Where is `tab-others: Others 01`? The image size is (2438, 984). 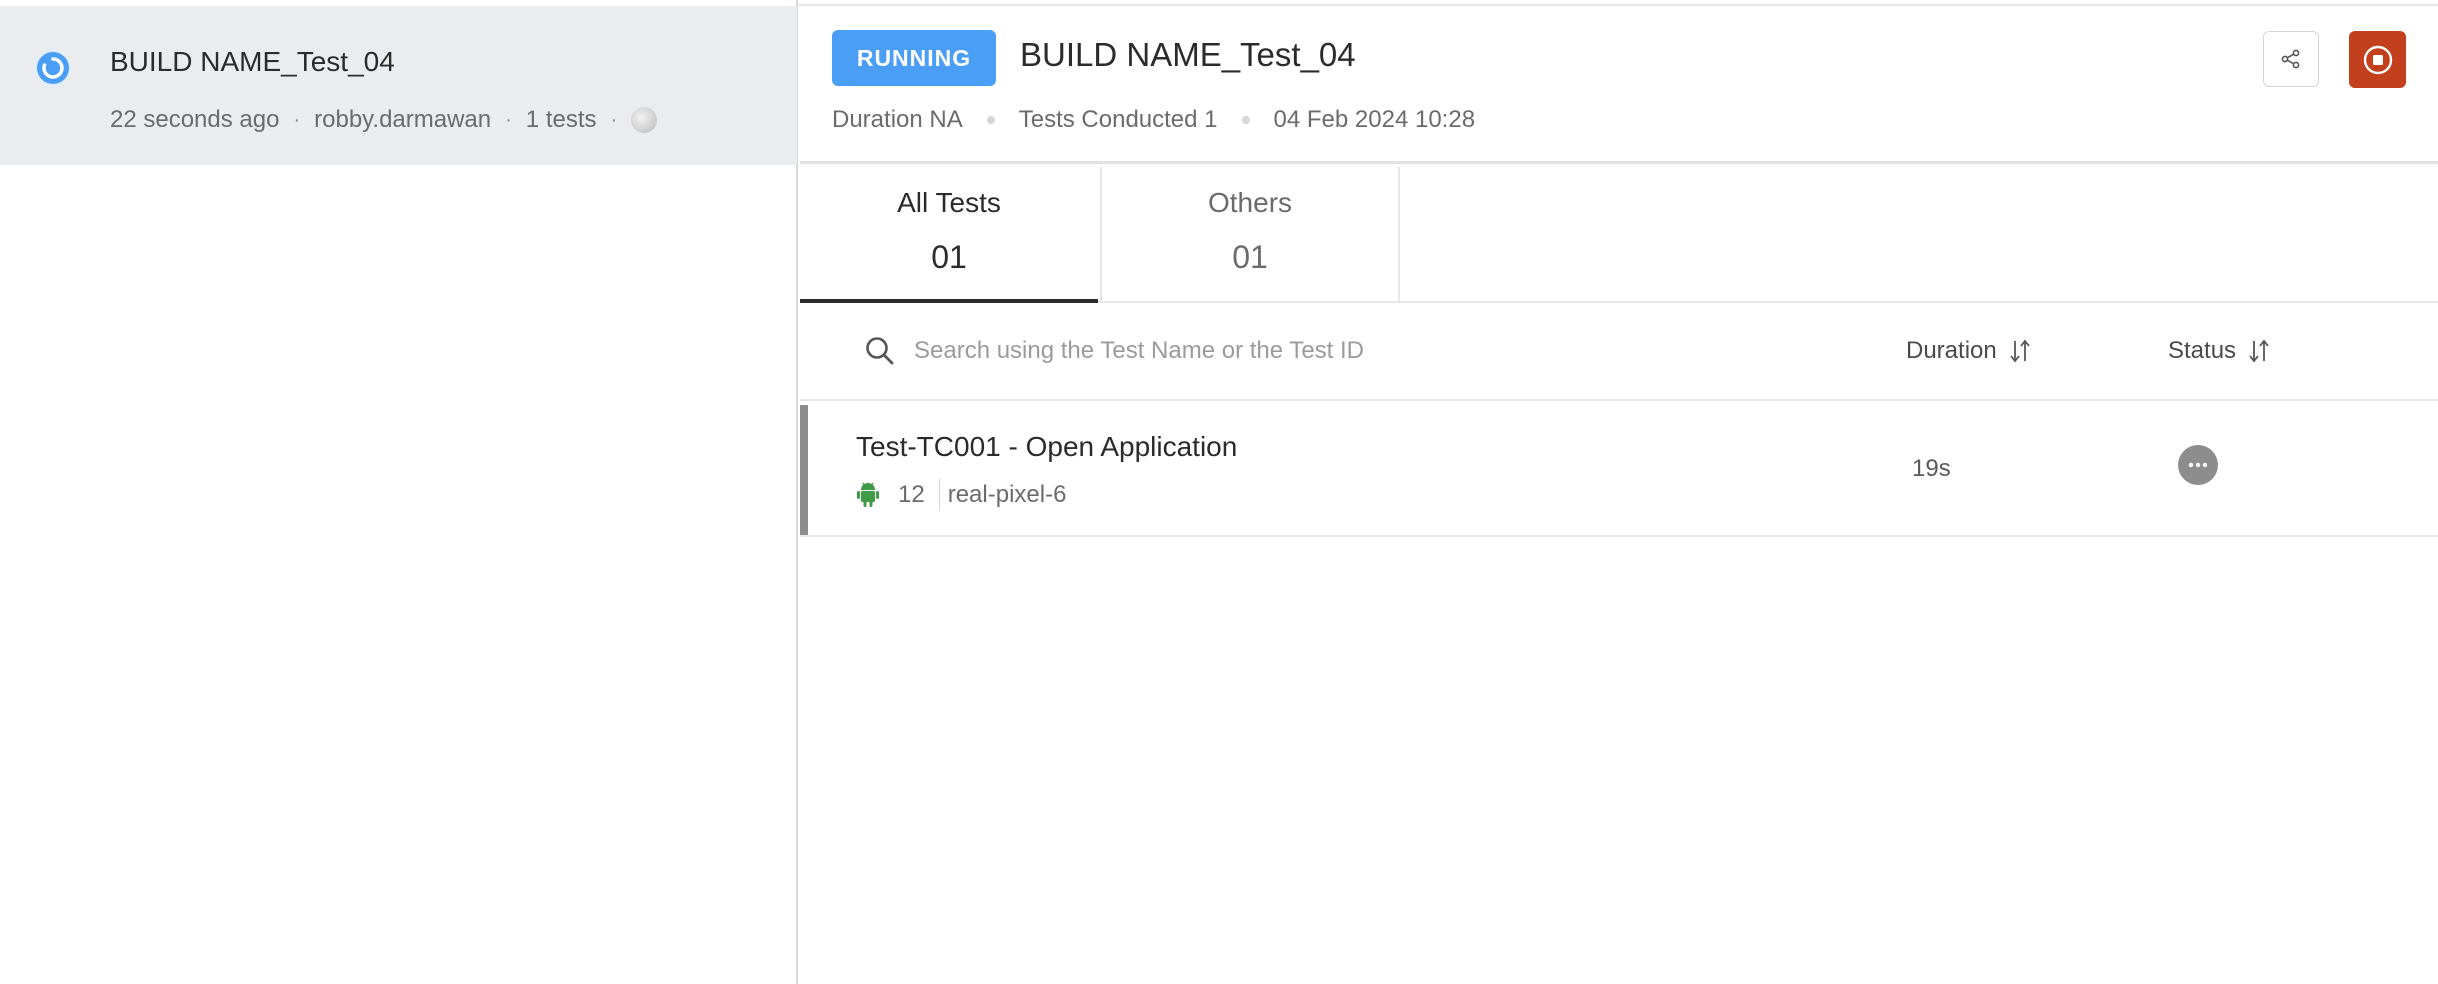 tab-others: Others 01 is located at coordinates (1250, 234).